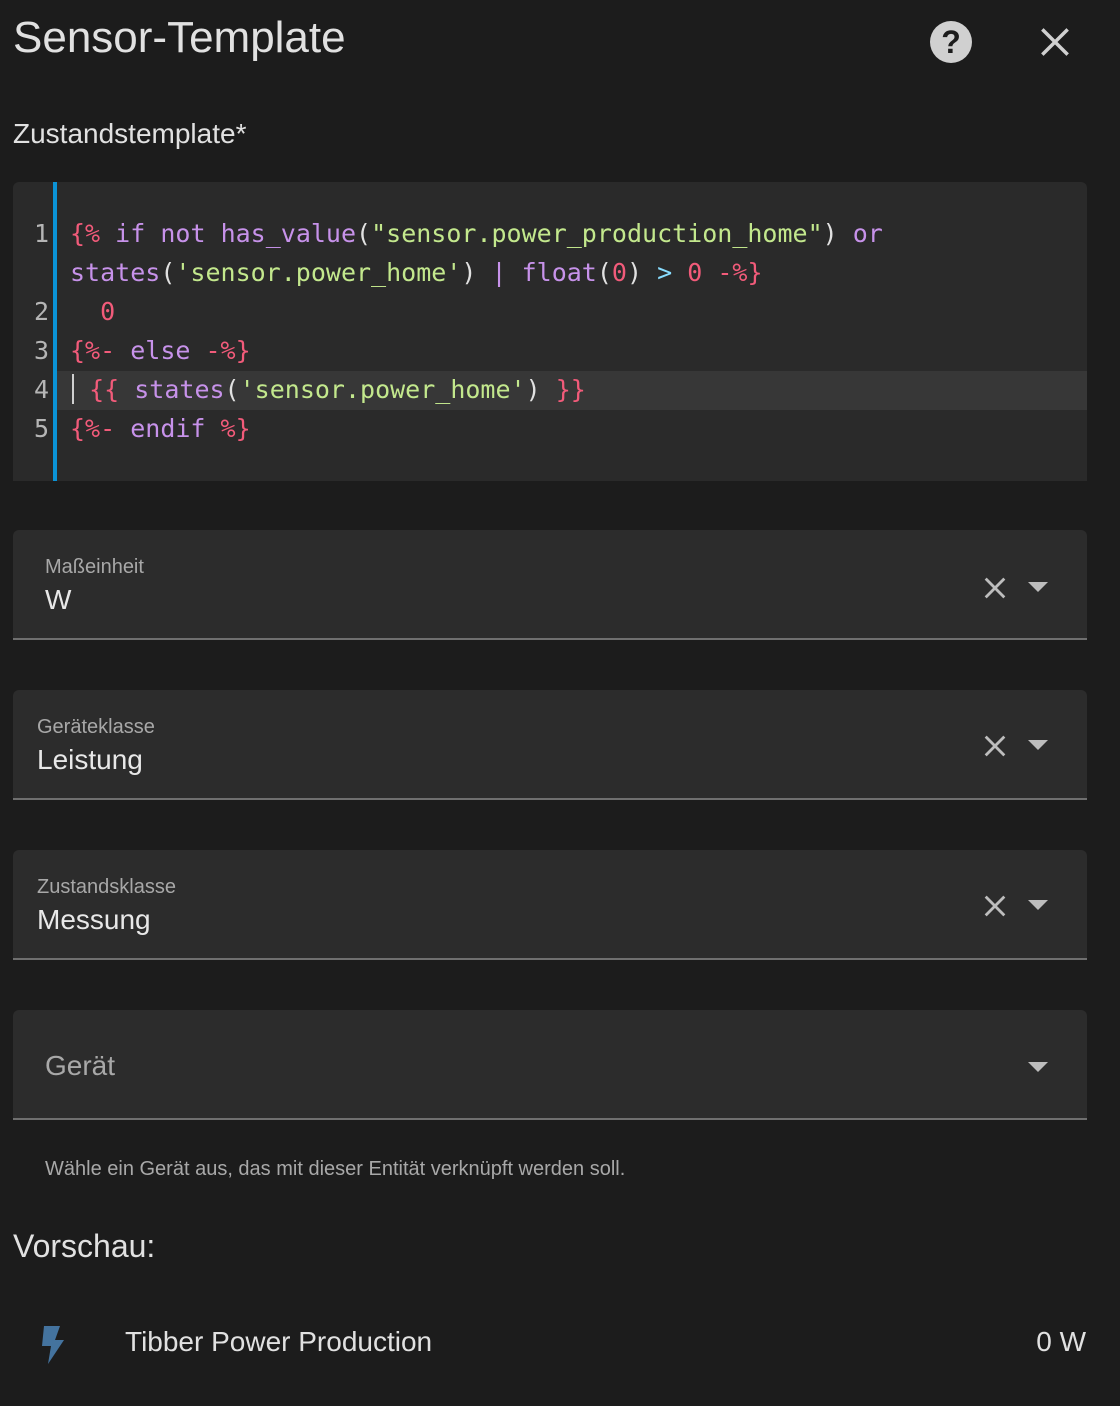 This screenshot has width=1120, height=1406. What do you see at coordinates (96, 727) in the screenshot?
I see `device-class-label: Geräteklasse` at bounding box center [96, 727].